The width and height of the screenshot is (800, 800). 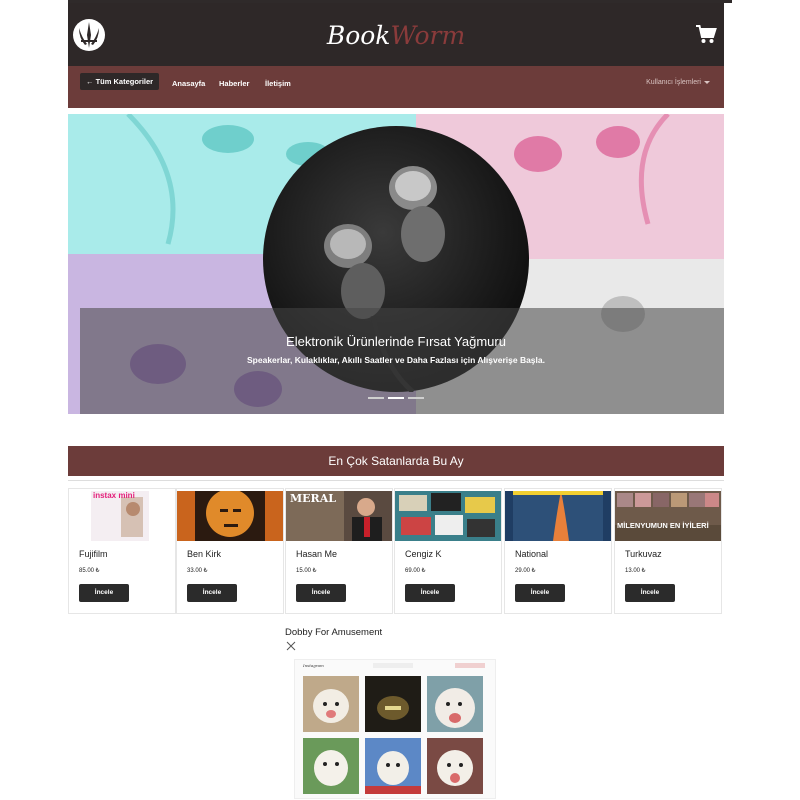 What do you see at coordinates (291, 646) in the screenshot?
I see `close-icon` at bounding box center [291, 646].